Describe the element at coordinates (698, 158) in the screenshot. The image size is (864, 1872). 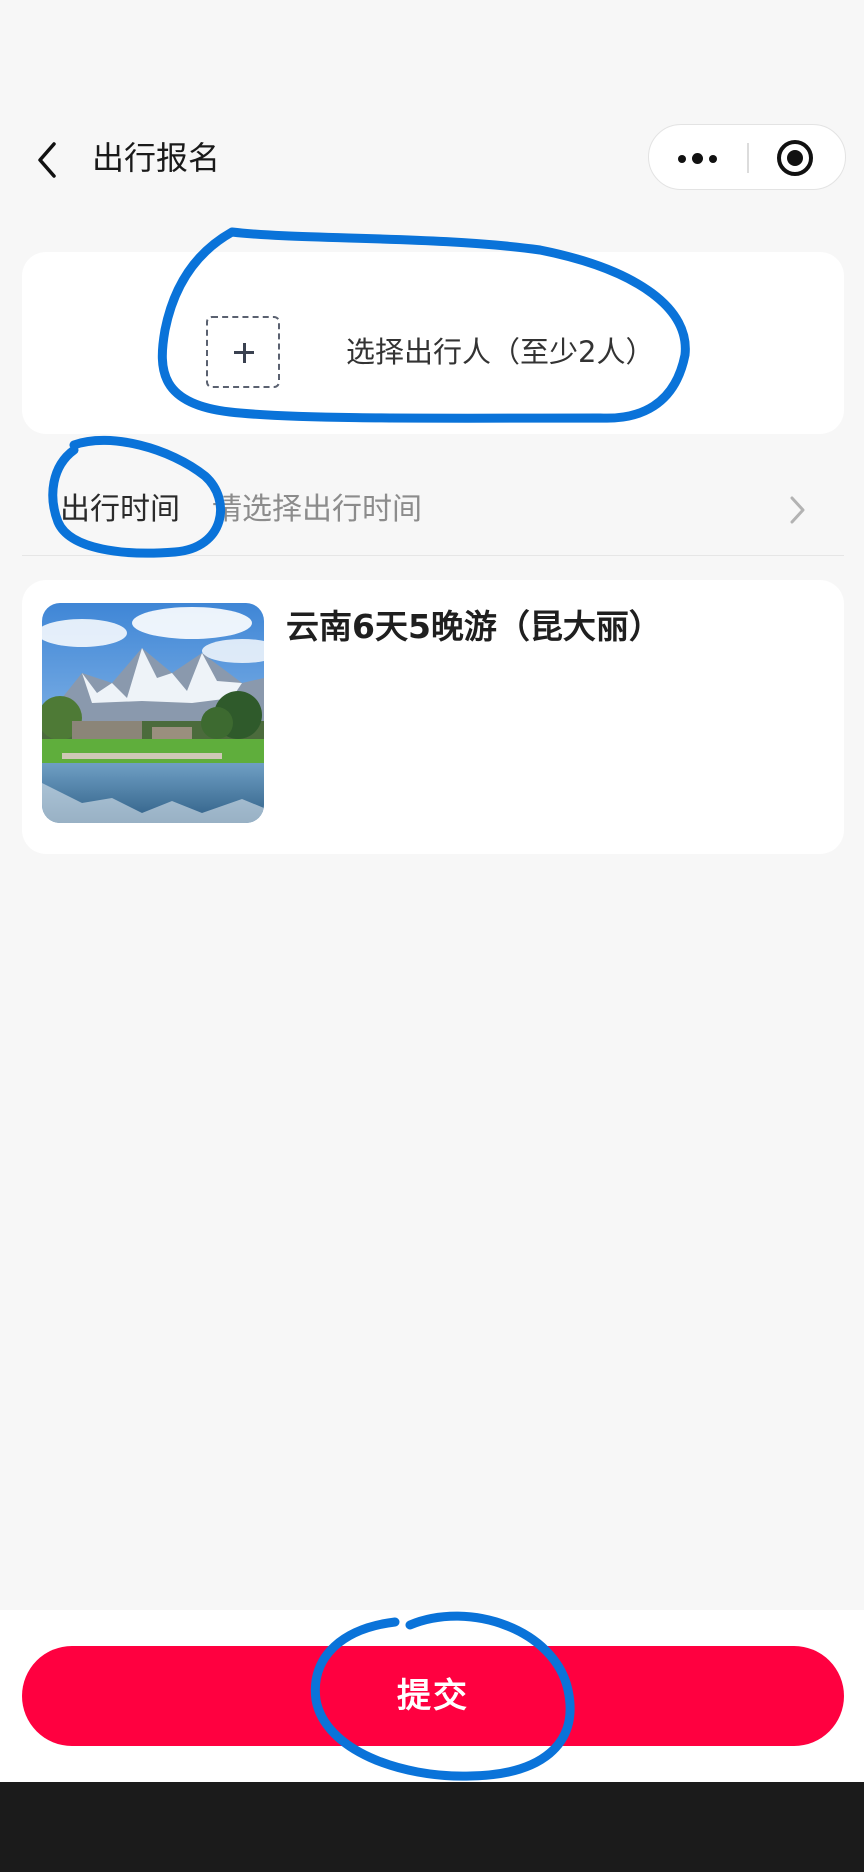
I see `more-button` at that location.